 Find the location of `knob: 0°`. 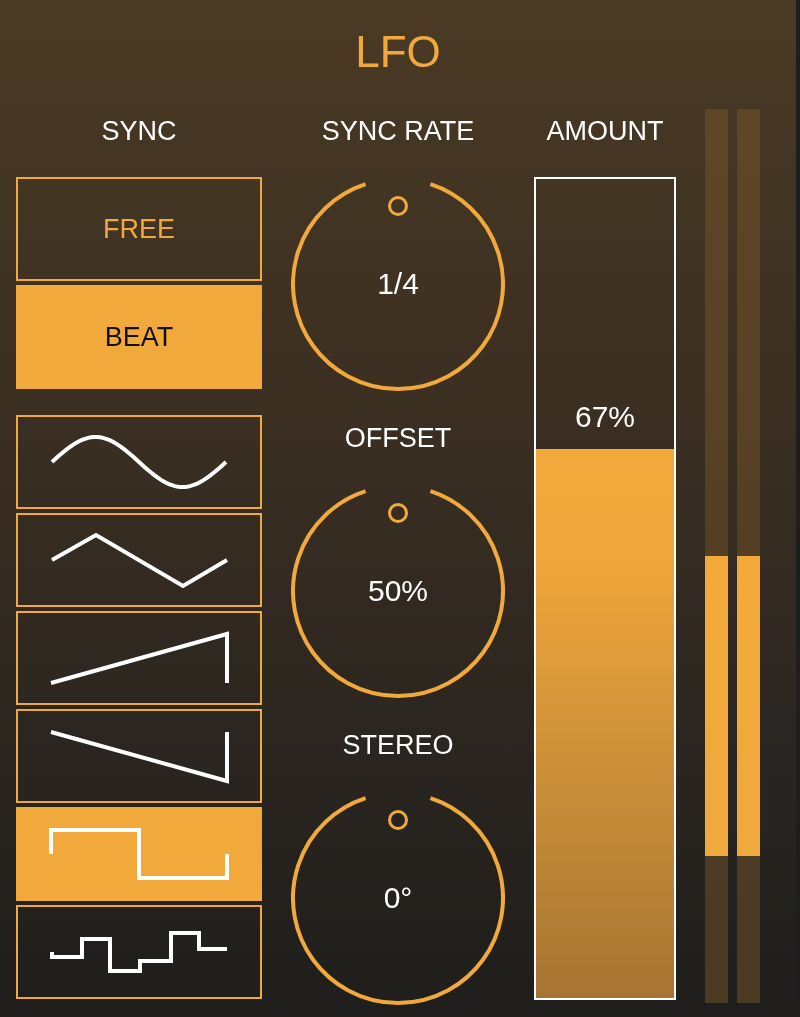

knob: 0° is located at coordinates (398, 898).